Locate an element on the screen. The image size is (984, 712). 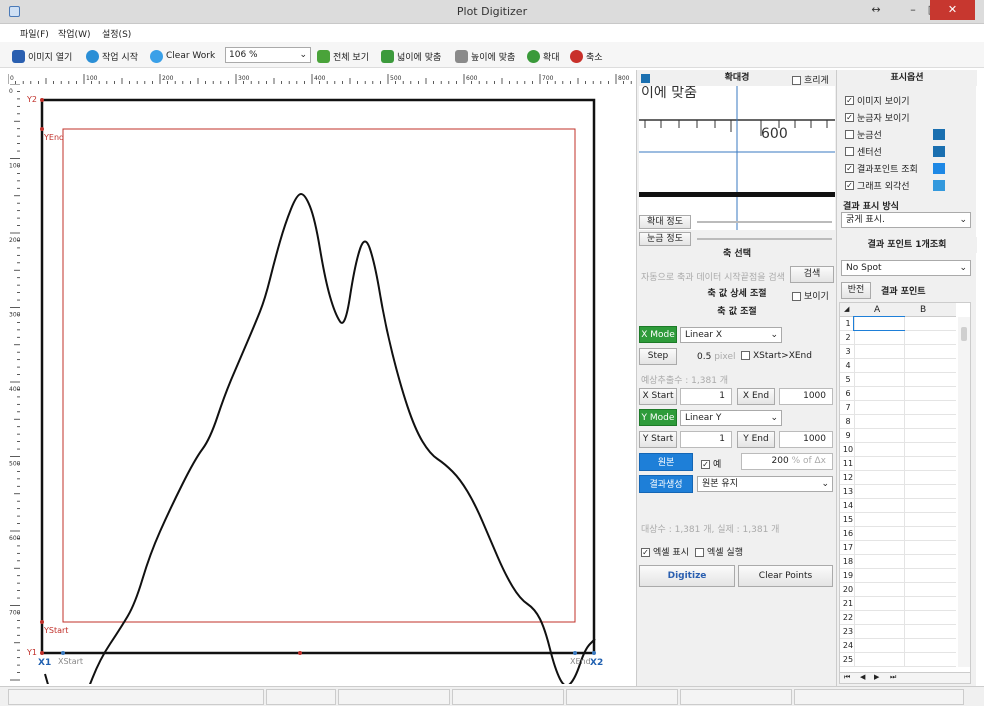
clear-work-button: Clear Work is located at coordinates (182, 56).